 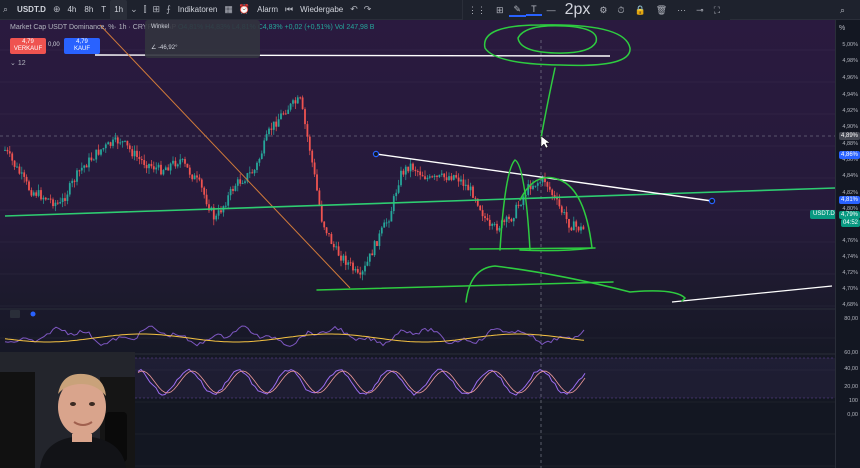 I want to click on scale-label: 4,74%, so click(x=850, y=257).